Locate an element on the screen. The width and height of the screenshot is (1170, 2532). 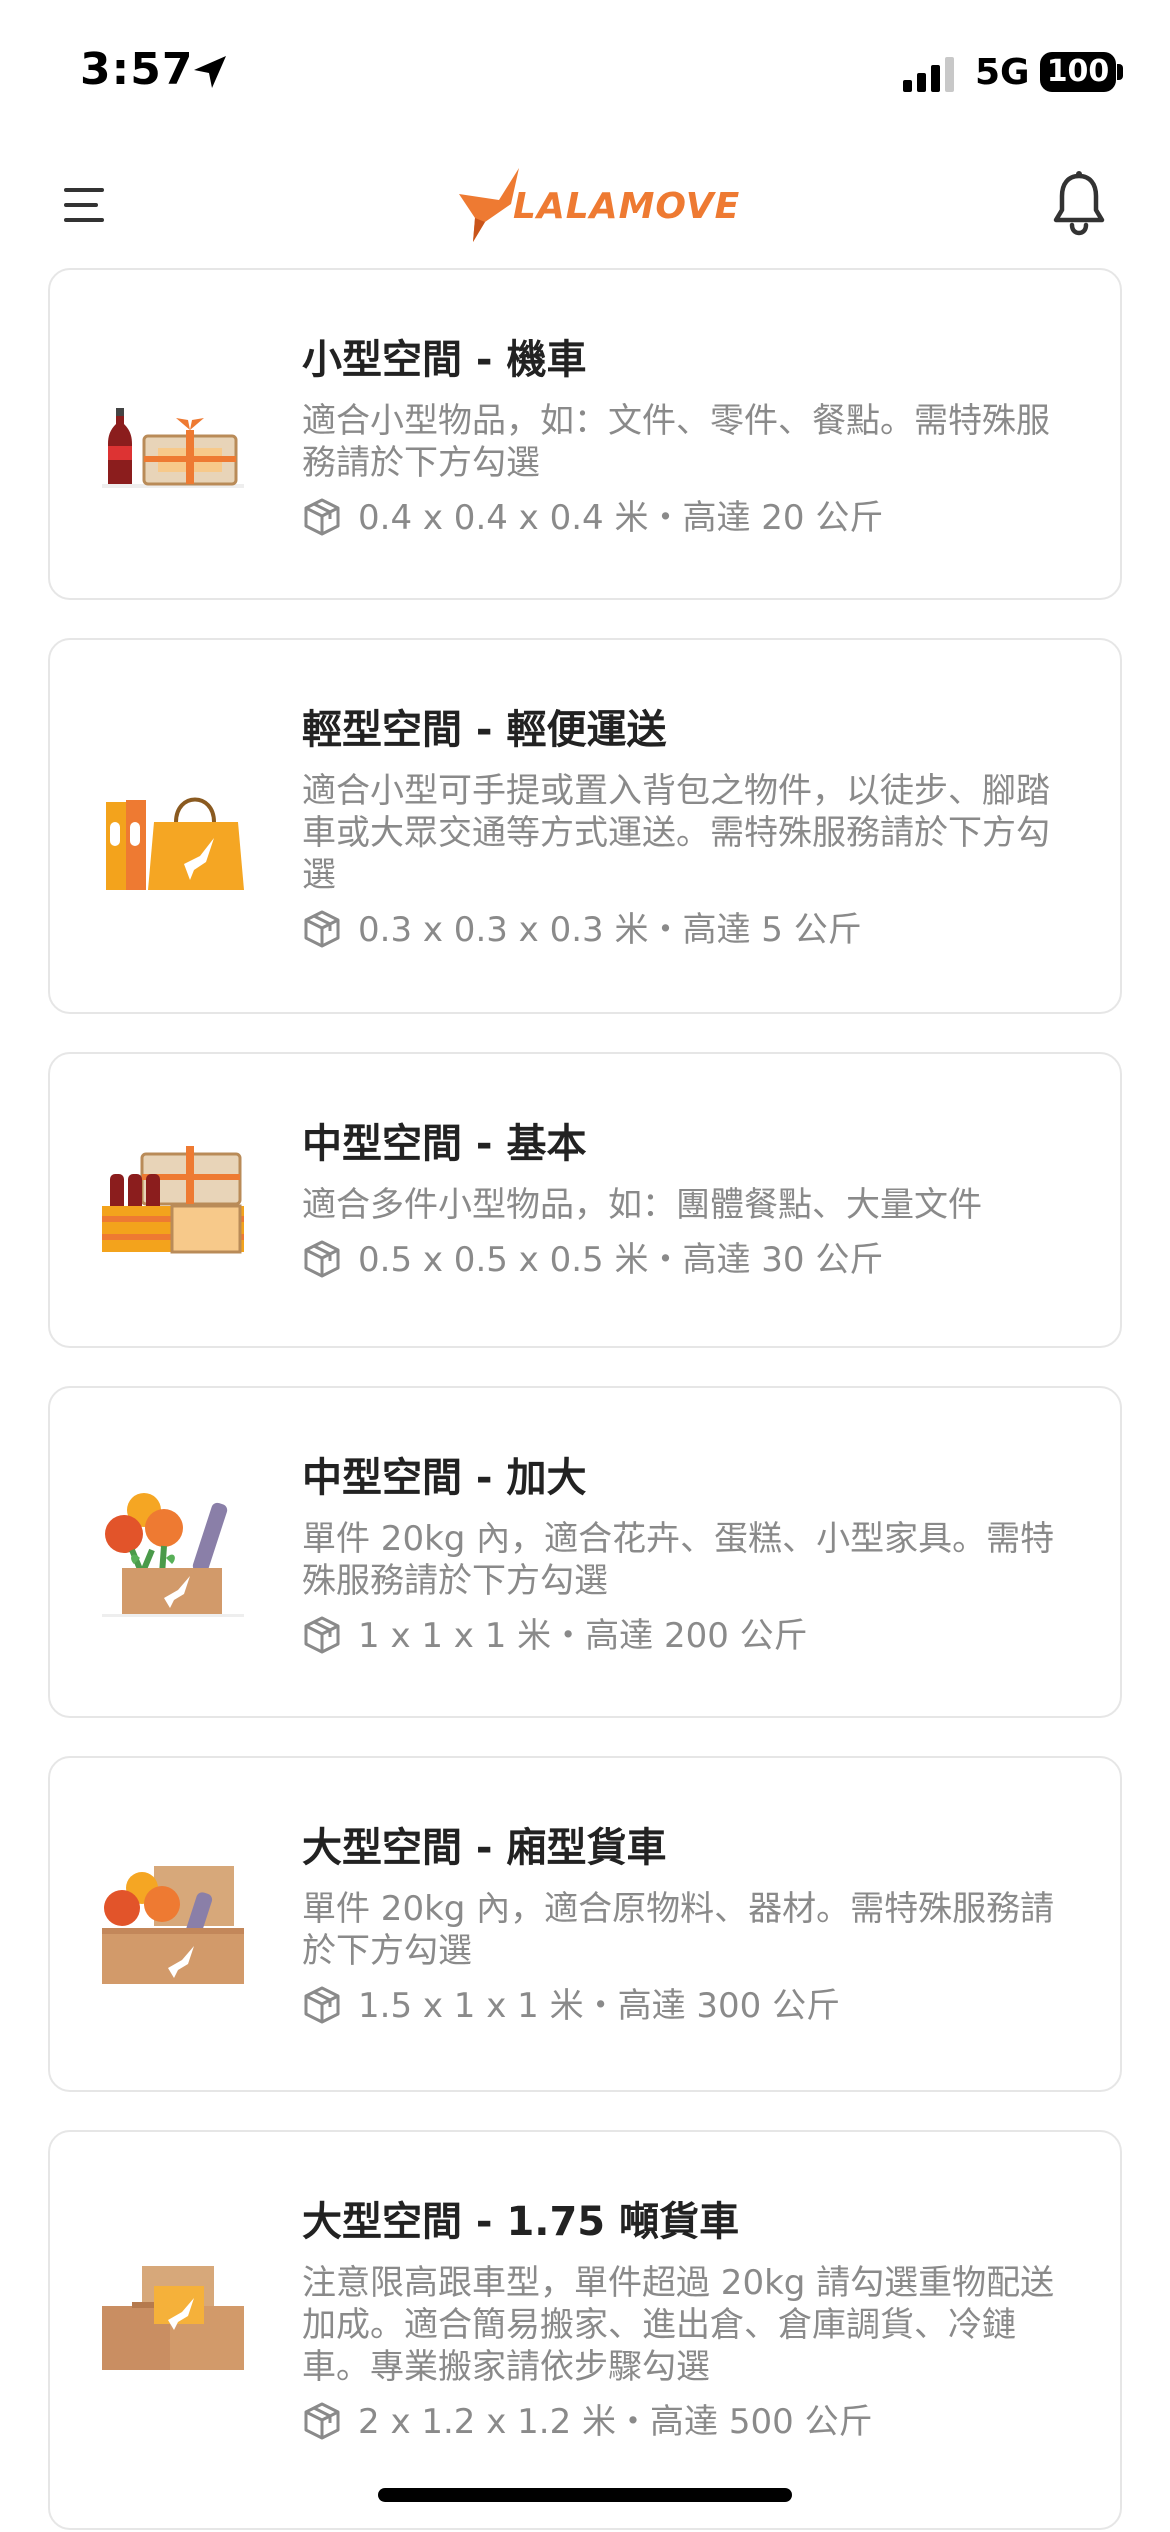
motorcycle-goods-icon is located at coordinates (173, 448).